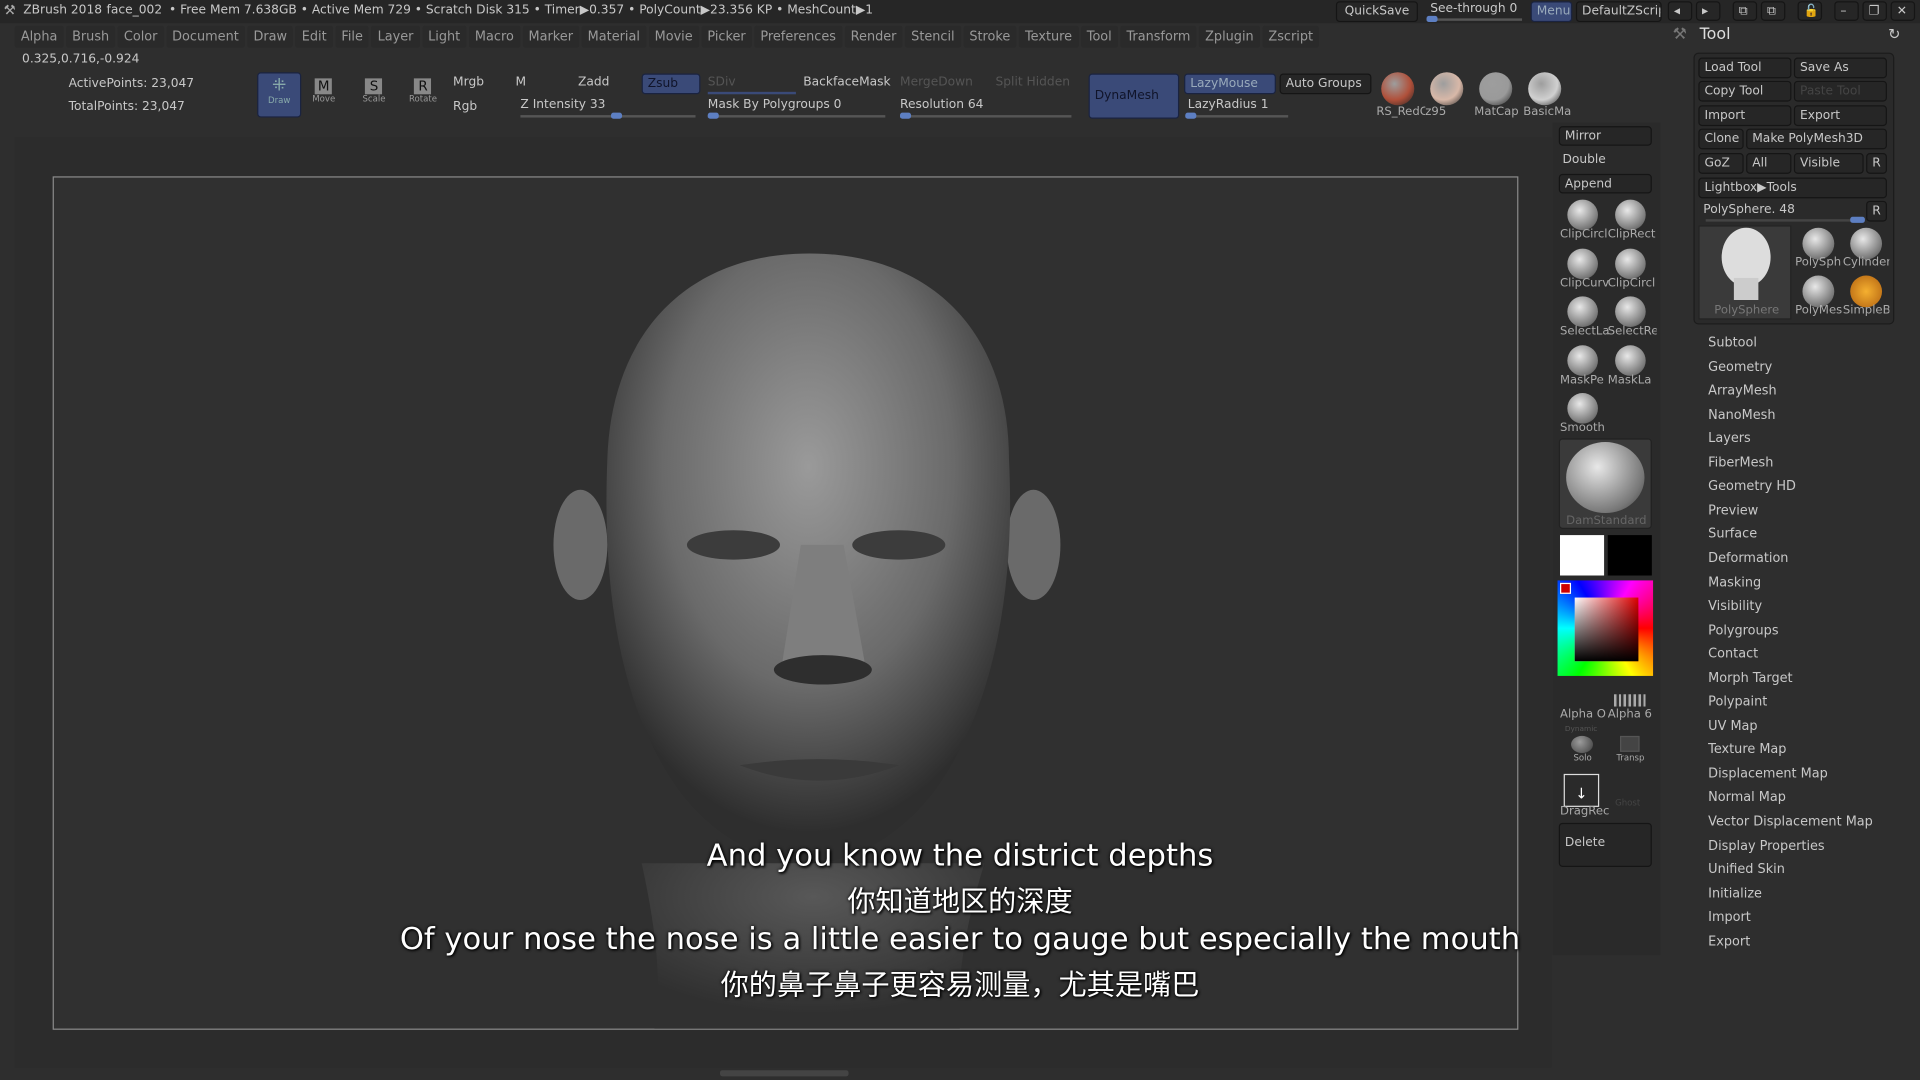  What do you see at coordinates (1740, 462) in the screenshot?
I see `tool-menu-fibermesh: FiberMesh` at bounding box center [1740, 462].